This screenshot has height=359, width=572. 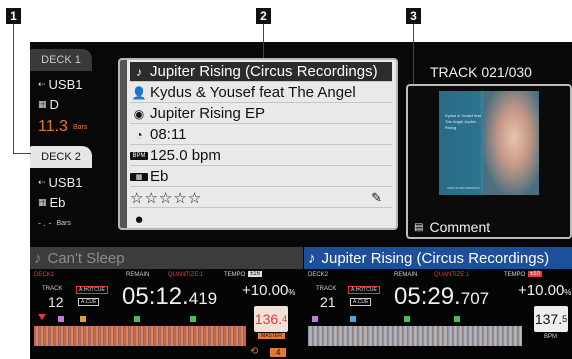 What do you see at coordinates (261, 135) in the screenshot?
I see `info-row-duration: ◔ 08:11` at bounding box center [261, 135].